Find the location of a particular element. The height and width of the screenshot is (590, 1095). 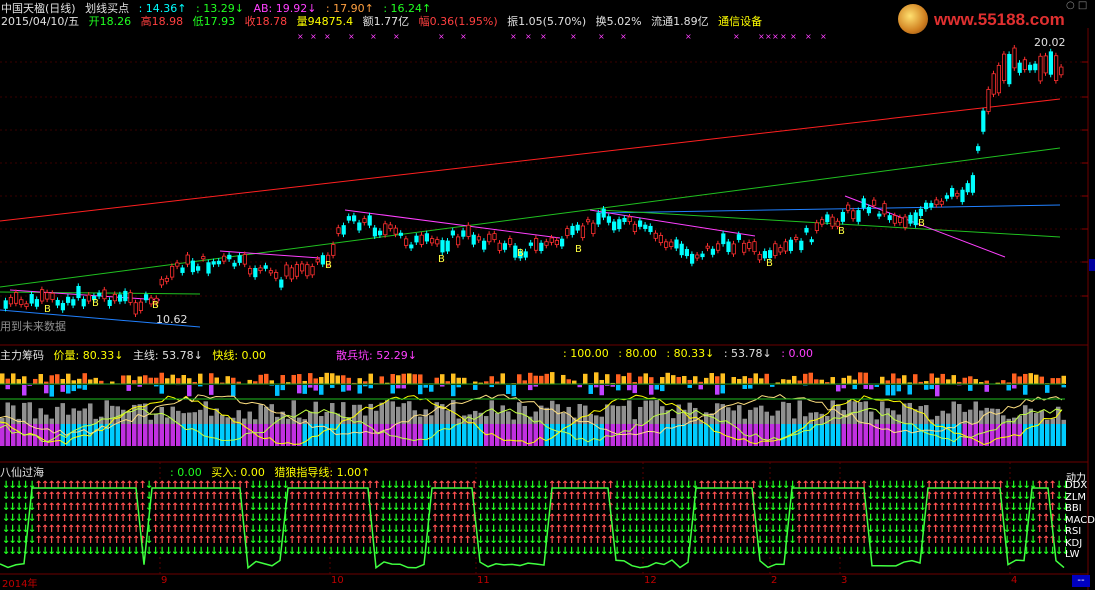

axis-end-marker: -- is located at coordinates (1081, 581).